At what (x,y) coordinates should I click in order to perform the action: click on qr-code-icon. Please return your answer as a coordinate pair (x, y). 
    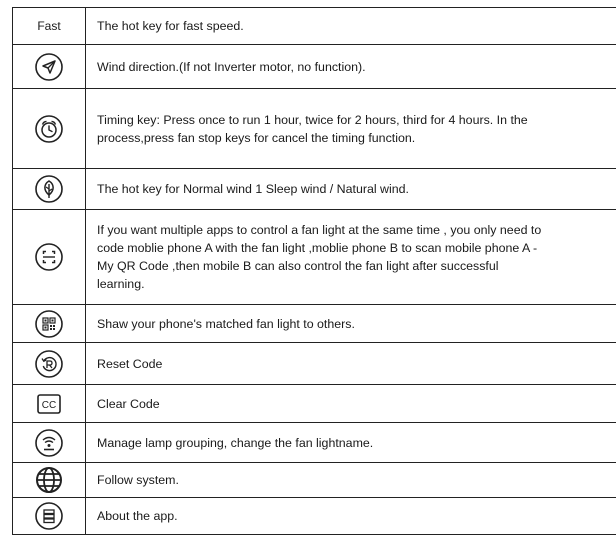
    Looking at the image, I should click on (49, 323).